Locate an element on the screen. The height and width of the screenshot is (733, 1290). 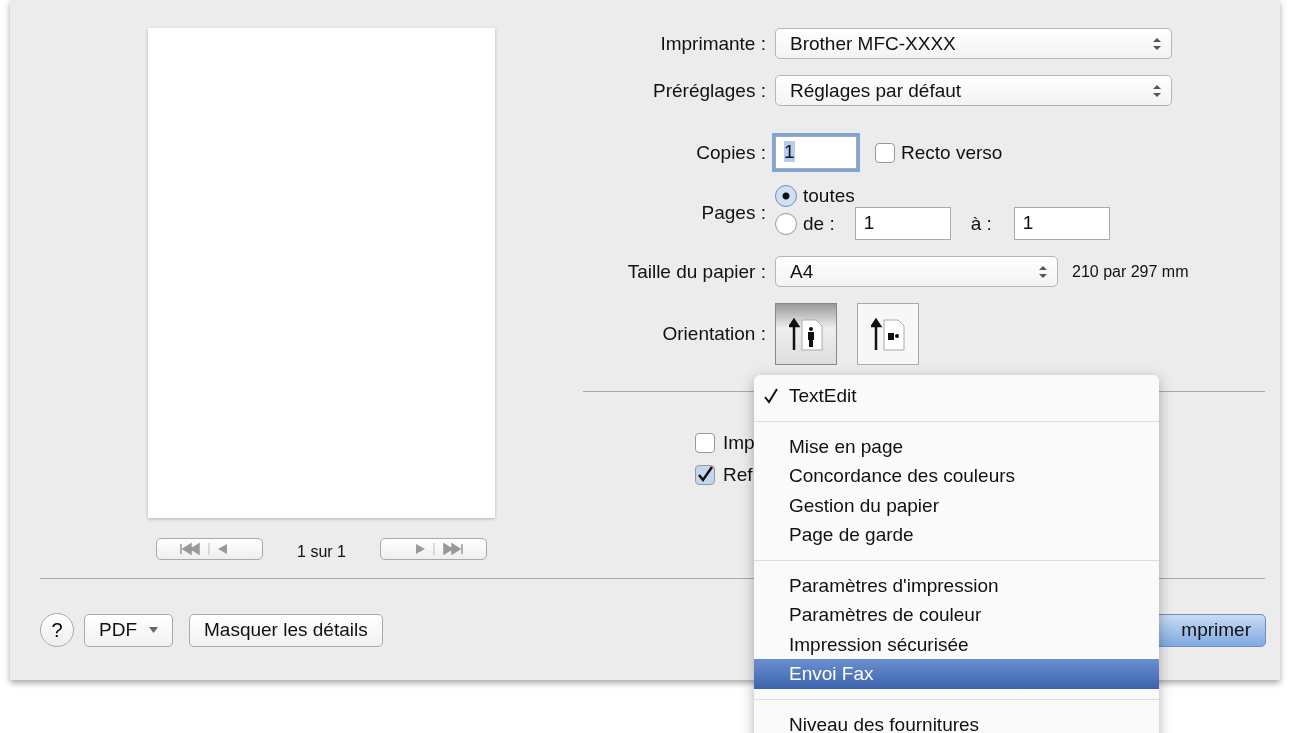
presets-popup: Réglages par défaut is located at coordinates (973, 90).